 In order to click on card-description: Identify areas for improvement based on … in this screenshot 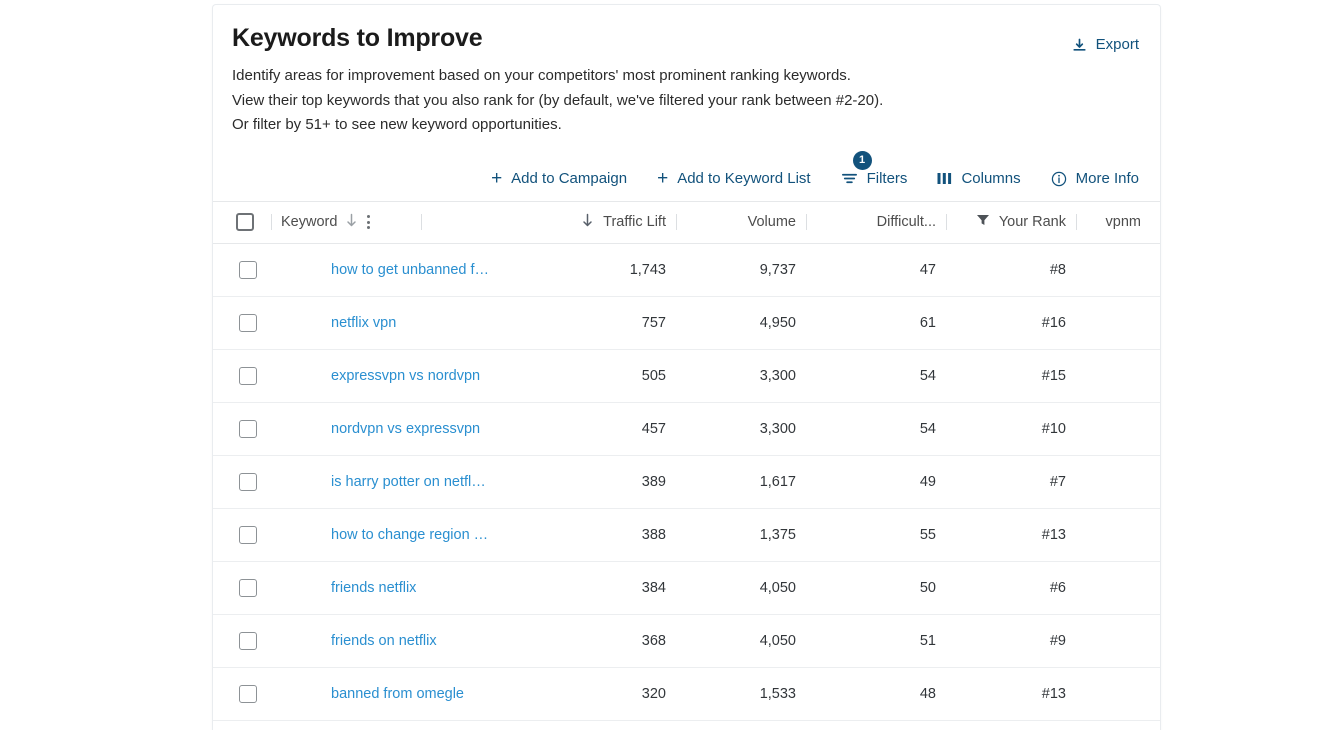, I will do `click(686, 101)`.